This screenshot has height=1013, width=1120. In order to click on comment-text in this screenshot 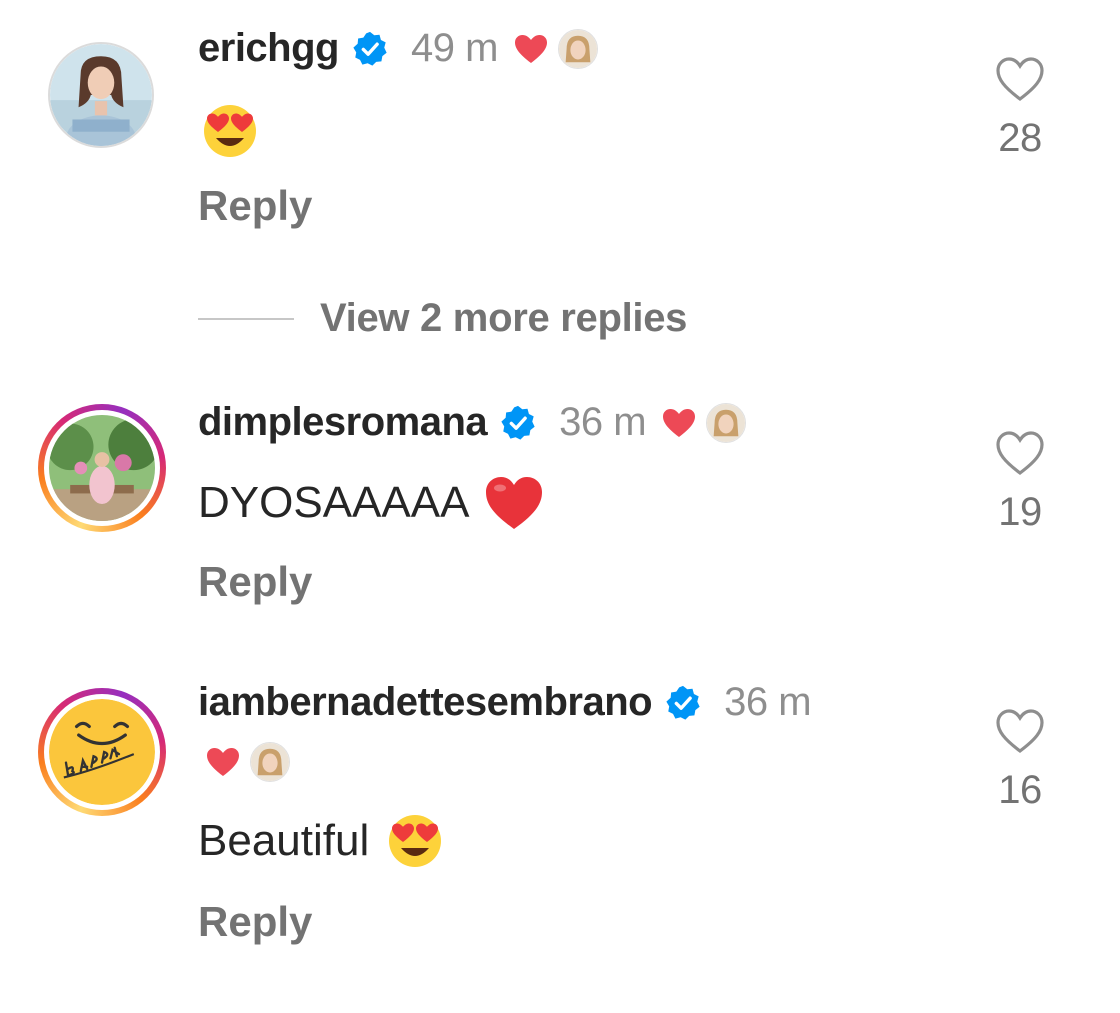, I will do `click(230, 131)`.